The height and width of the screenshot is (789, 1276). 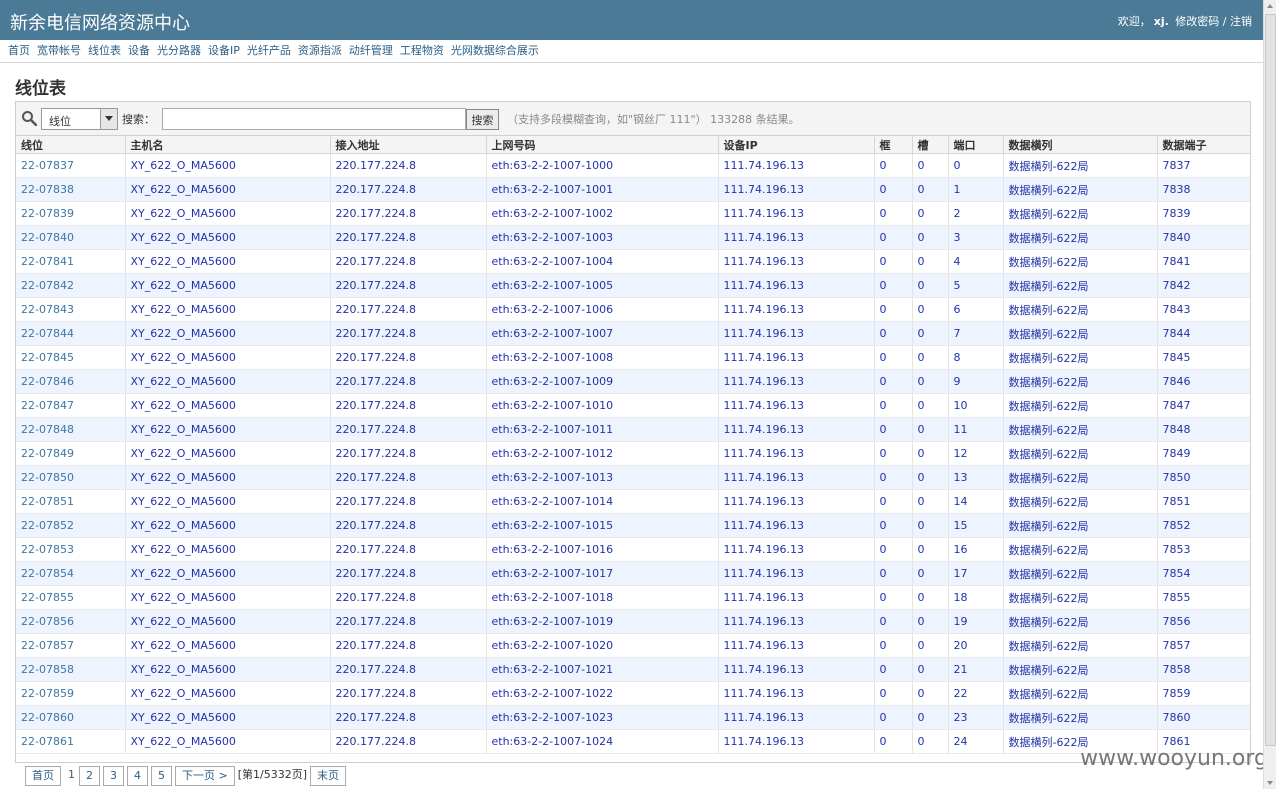 What do you see at coordinates (976, 145) in the screenshot?
I see `column-header: 端口` at bounding box center [976, 145].